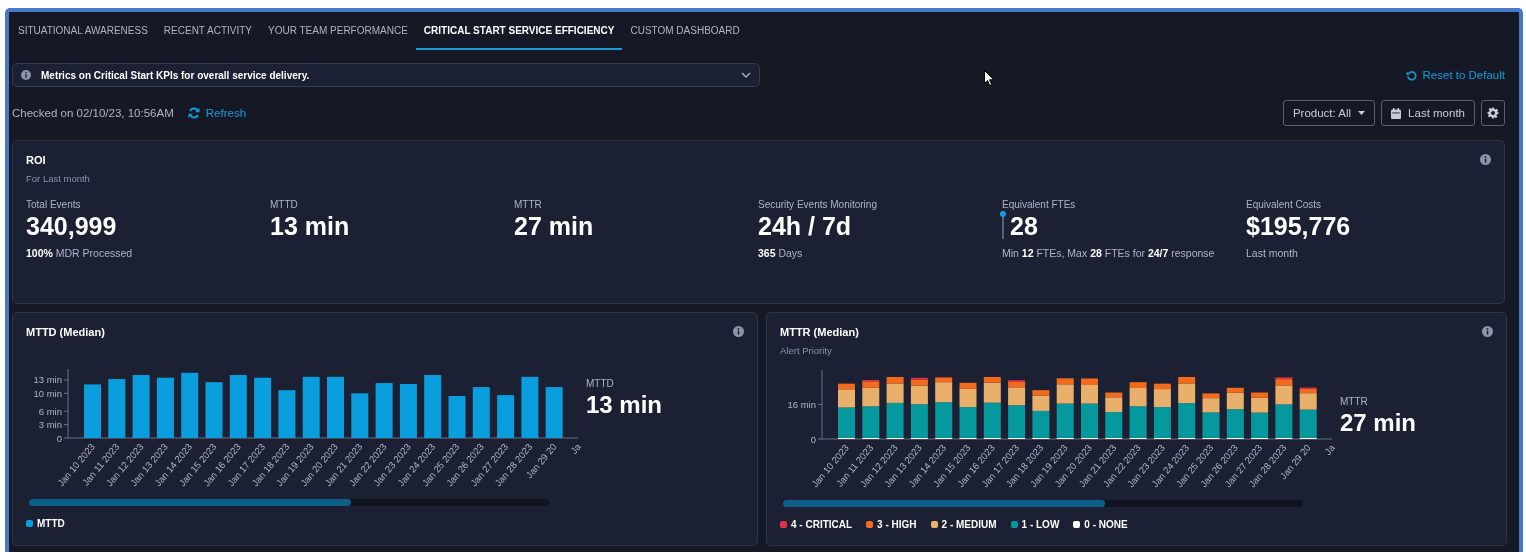 Image resolution: width=1526 pixels, height=552 pixels. Describe the element at coordinates (217, 113) in the screenshot. I see `refresh-link: Refresh` at that location.